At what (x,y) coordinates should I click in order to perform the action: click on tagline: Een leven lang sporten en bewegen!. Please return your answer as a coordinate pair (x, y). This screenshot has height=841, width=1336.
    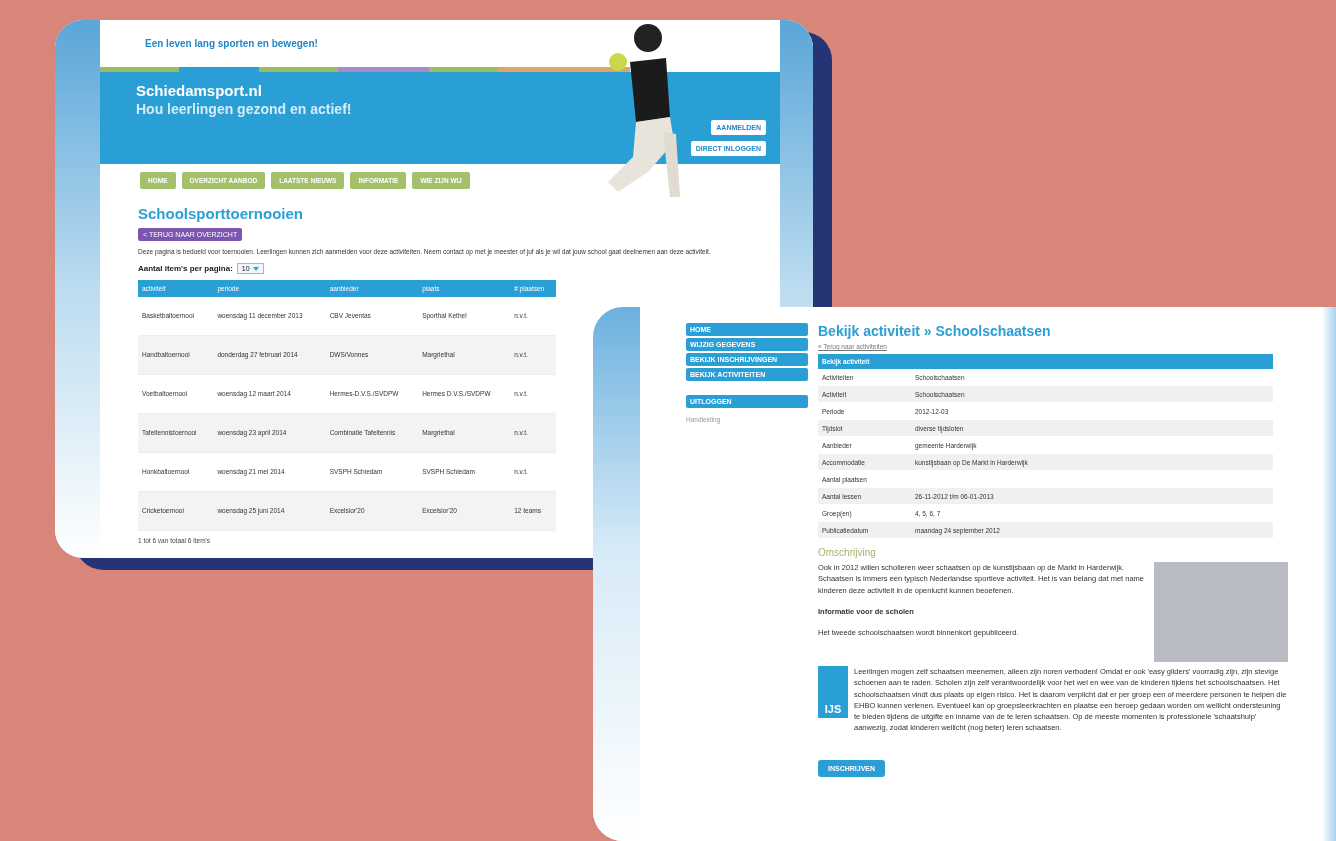
    Looking at the image, I should click on (231, 43).